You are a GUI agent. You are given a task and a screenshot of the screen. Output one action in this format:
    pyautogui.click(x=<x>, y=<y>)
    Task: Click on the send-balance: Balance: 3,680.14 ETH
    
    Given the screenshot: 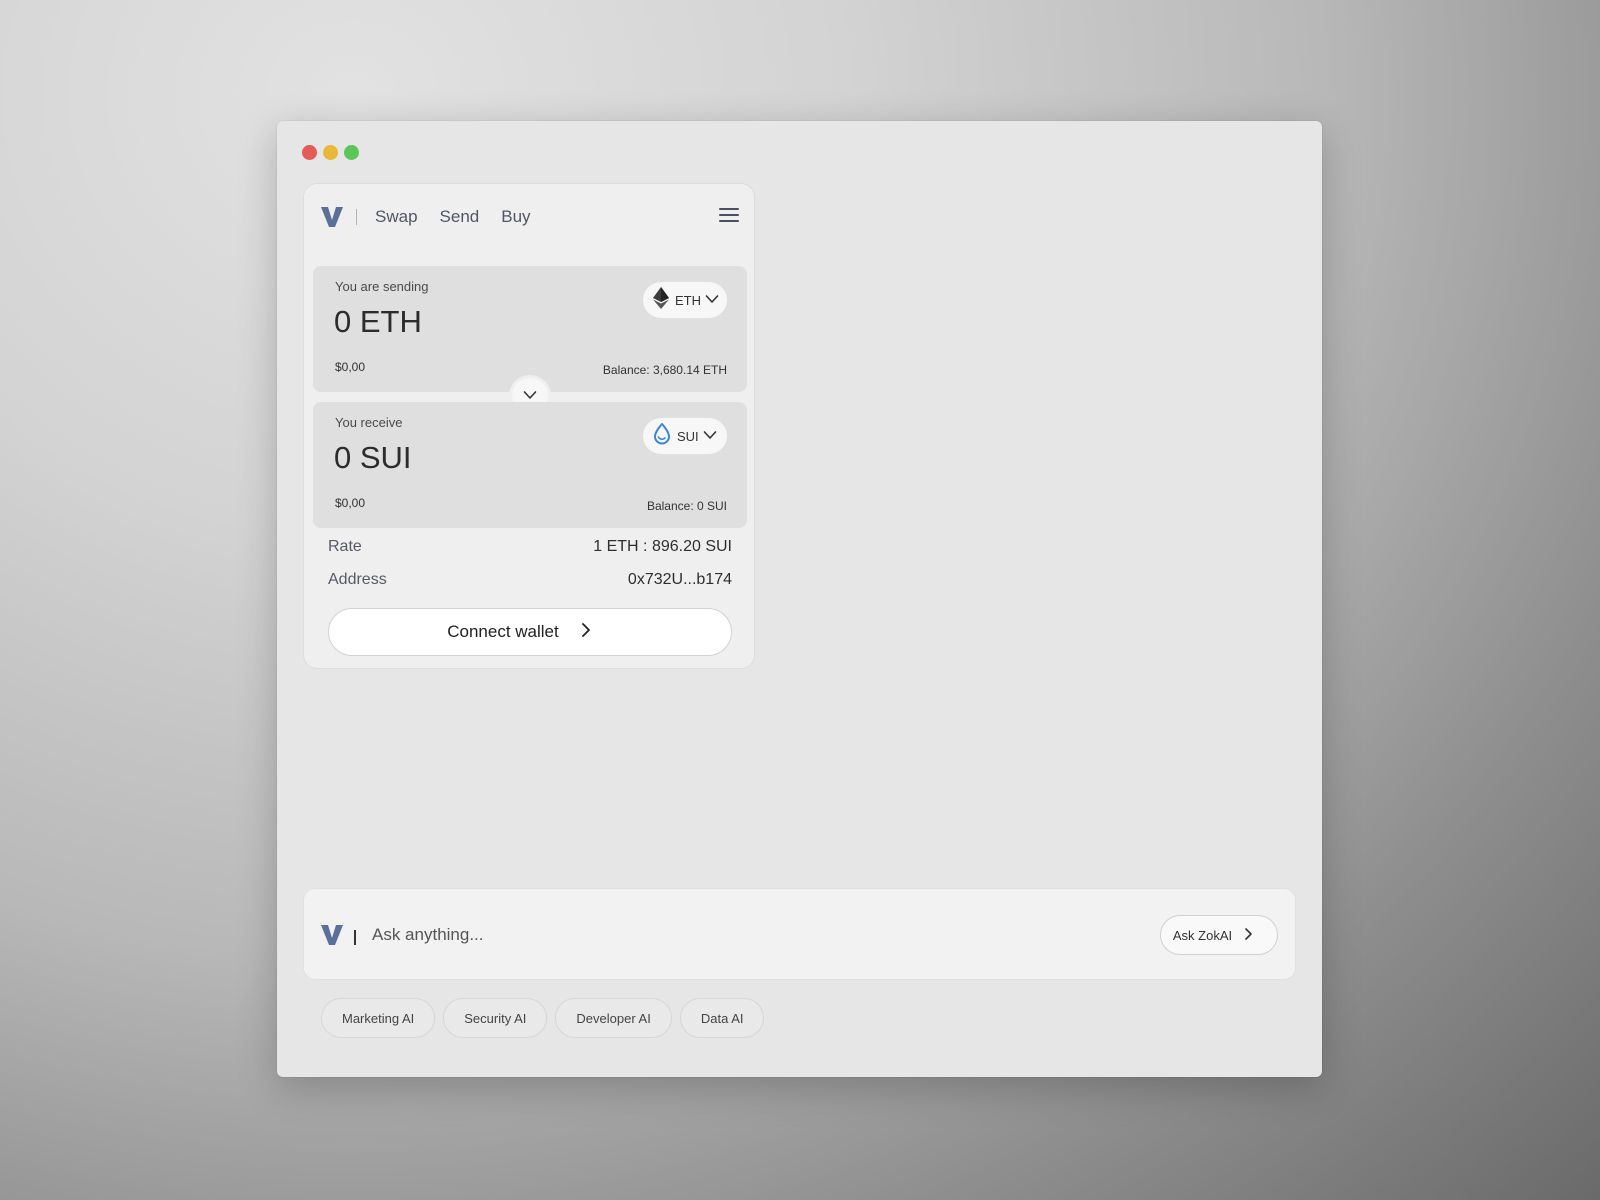 What is the action you would take?
    pyautogui.click(x=664, y=370)
    